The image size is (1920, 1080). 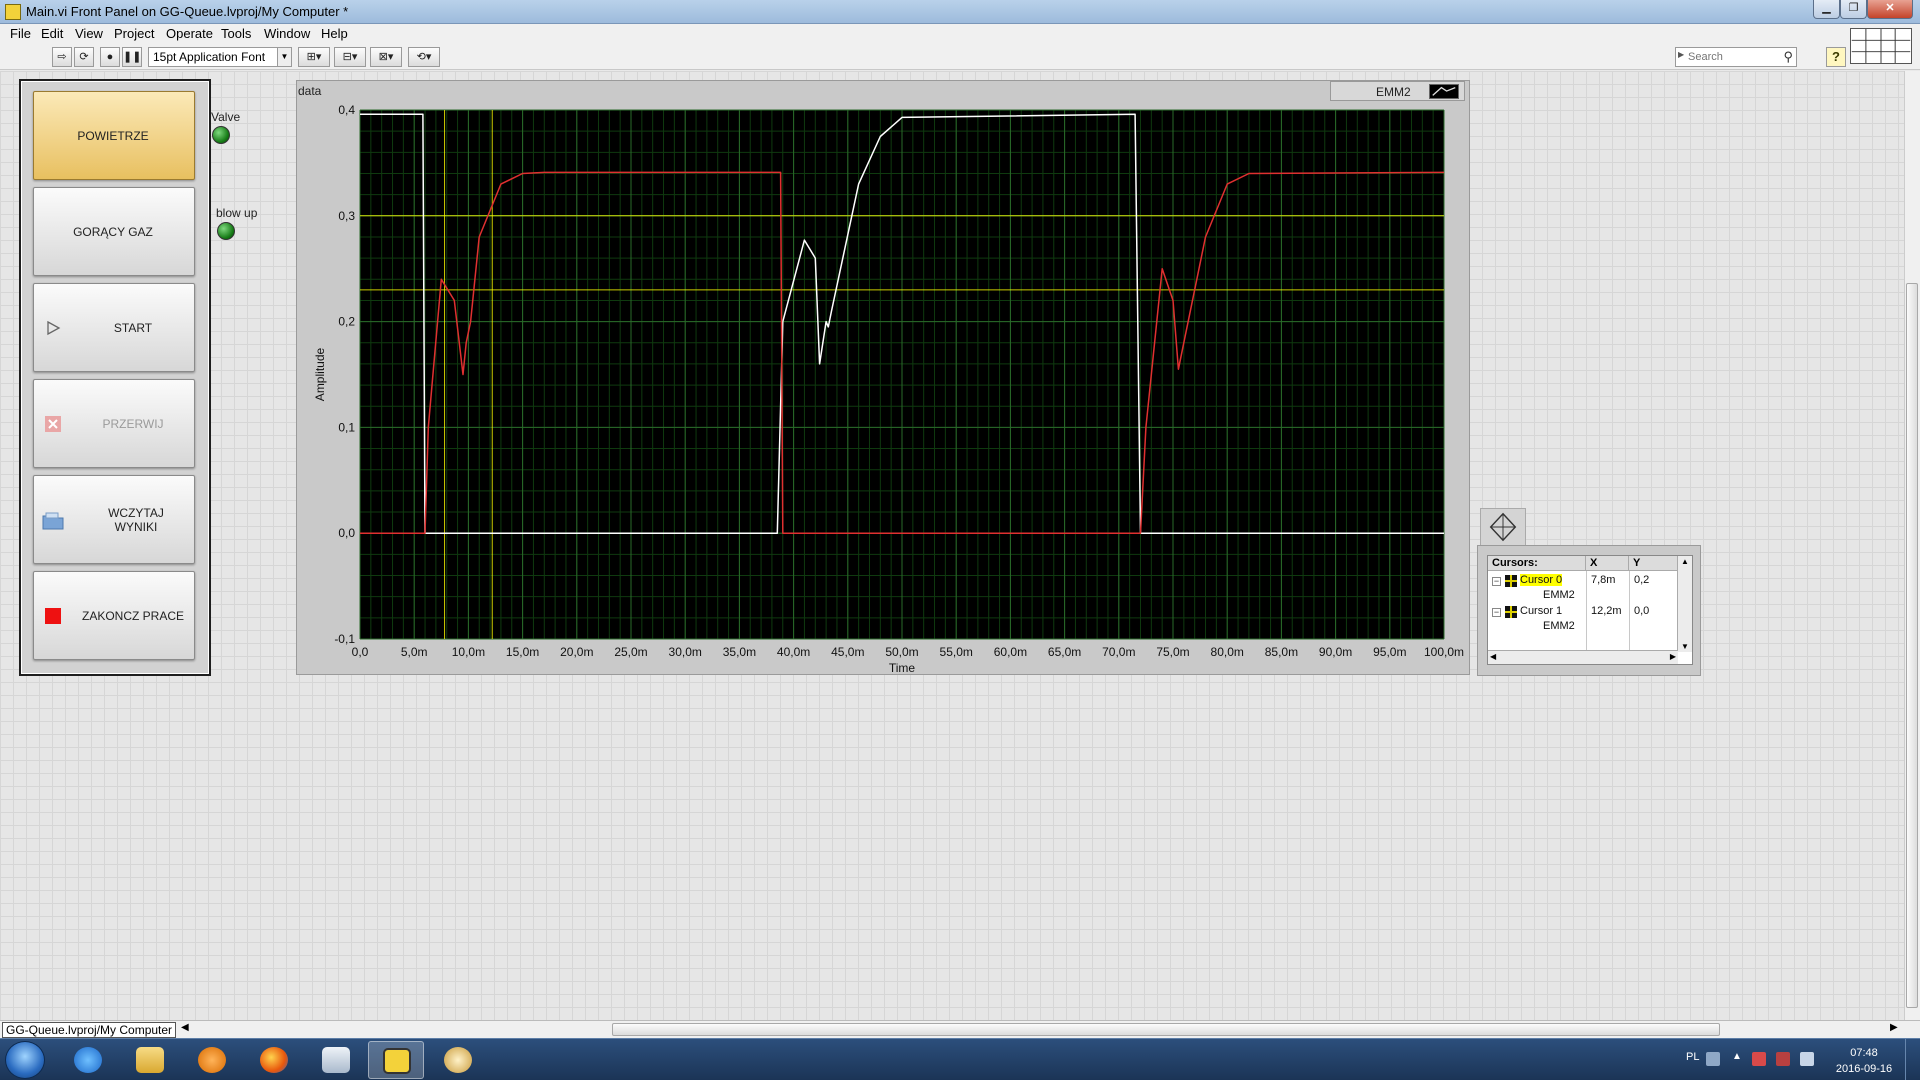 I want to click on taskbar-media-player, so click(x=212, y=1060).